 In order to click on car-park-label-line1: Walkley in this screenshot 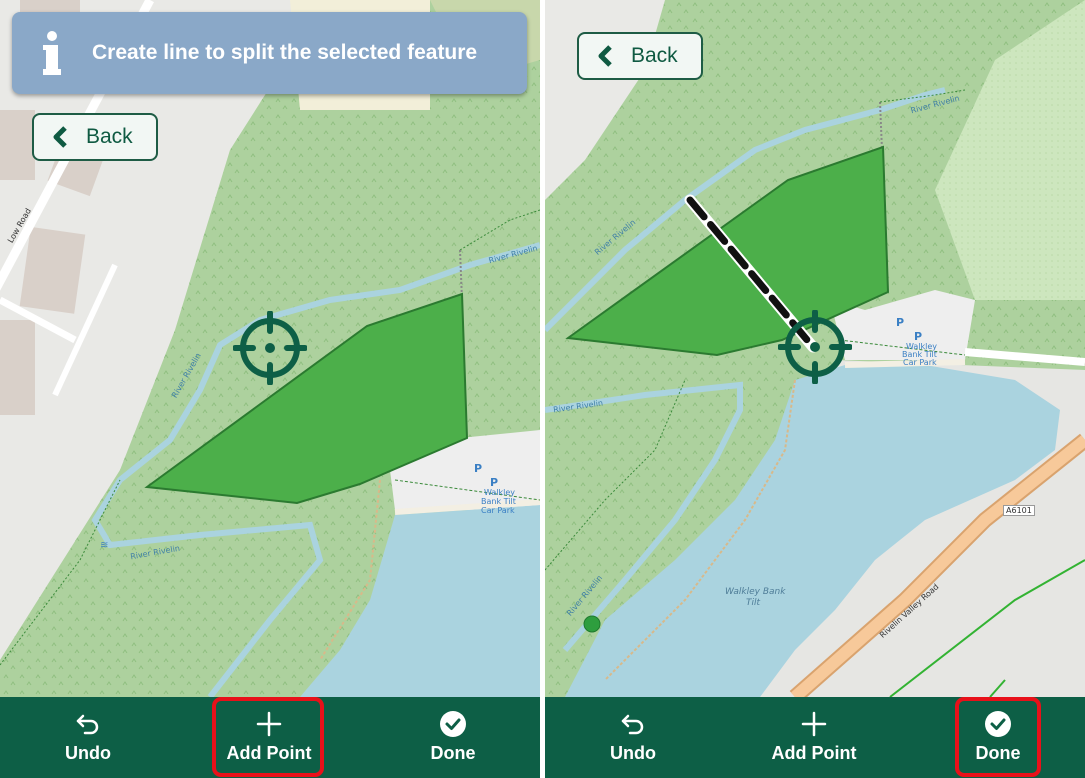, I will do `click(500, 492)`.